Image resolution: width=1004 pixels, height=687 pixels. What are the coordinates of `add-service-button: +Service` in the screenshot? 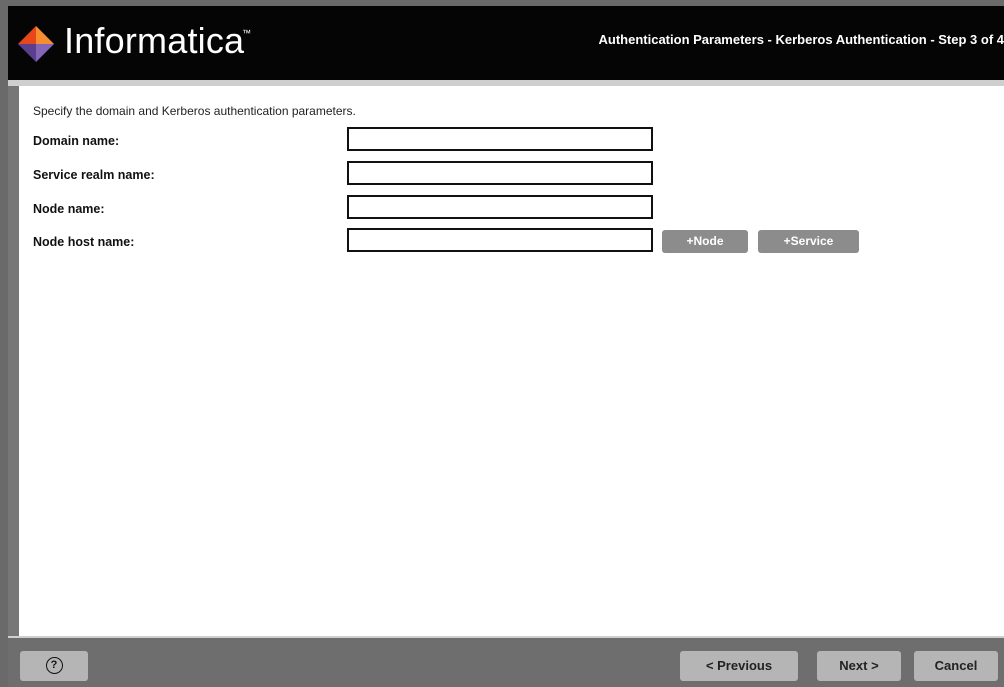 It's located at (808, 241).